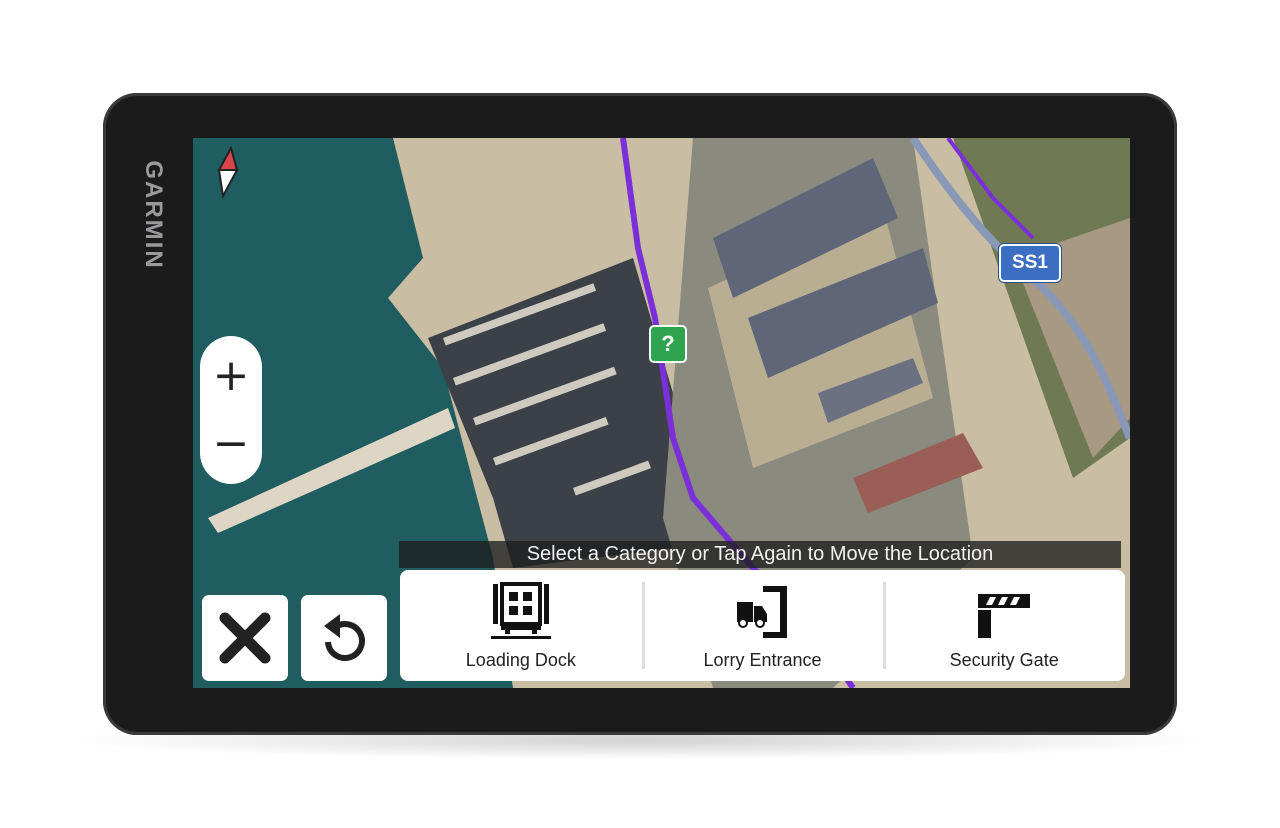 The width and height of the screenshot is (1280, 828). What do you see at coordinates (227, 175) in the screenshot?
I see `compass-north-icon` at bounding box center [227, 175].